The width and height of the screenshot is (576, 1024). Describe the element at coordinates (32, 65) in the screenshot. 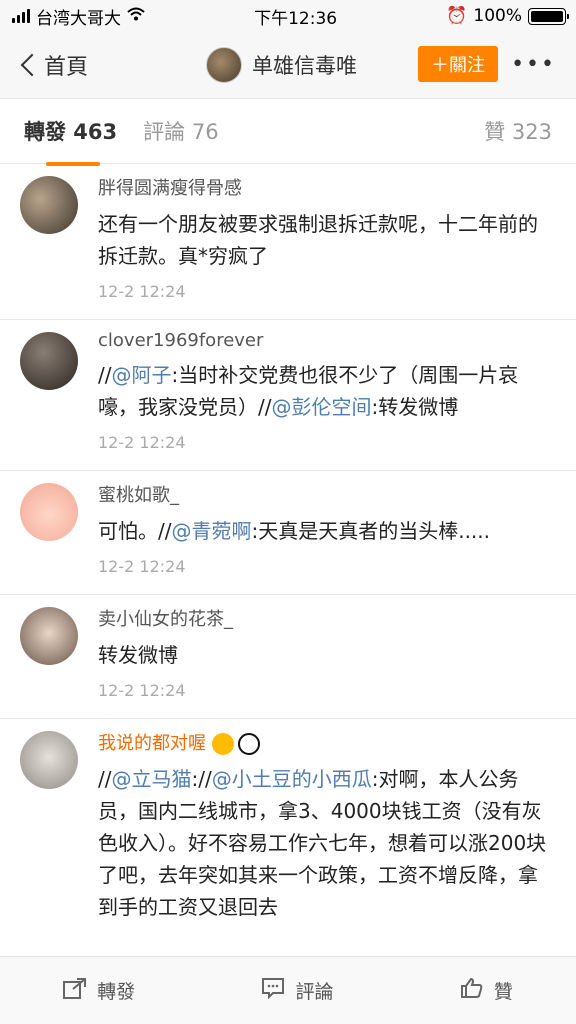

I see `chevron-left-icon` at that location.